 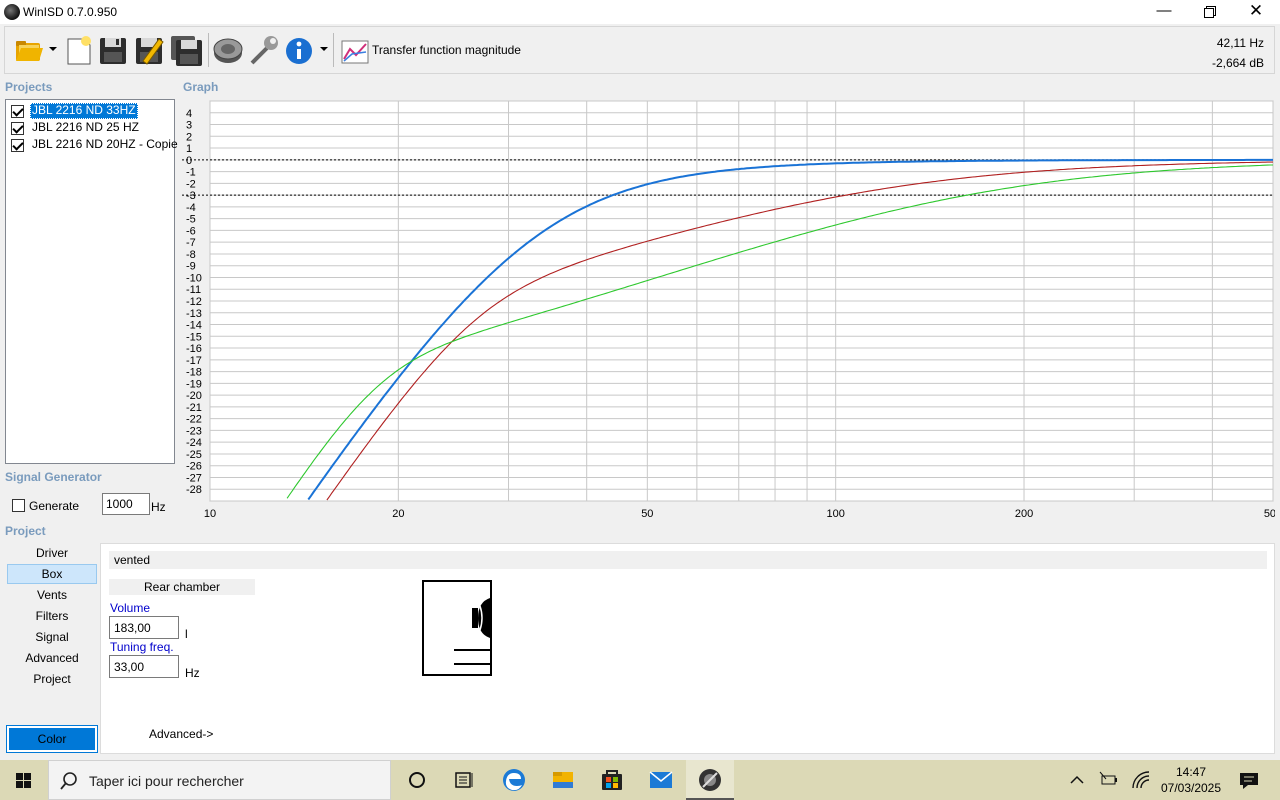 I want to click on y-tick-label: -1, so click(x=191, y=173).